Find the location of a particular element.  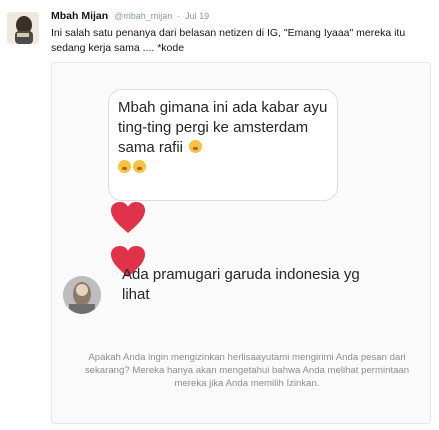

sender-avatar-image is located at coordinates (82, 295).